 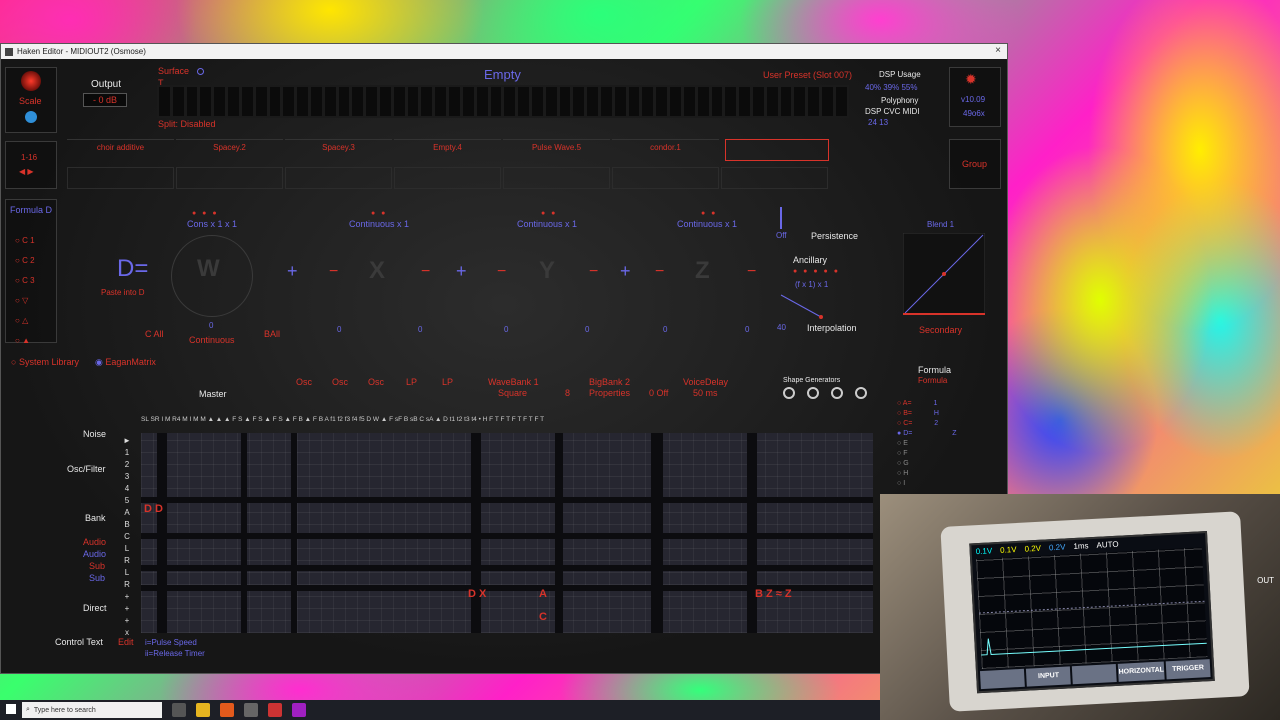 What do you see at coordinates (272, 334) in the screenshot?
I see `b-all-label: BAll` at bounding box center [272, 334].